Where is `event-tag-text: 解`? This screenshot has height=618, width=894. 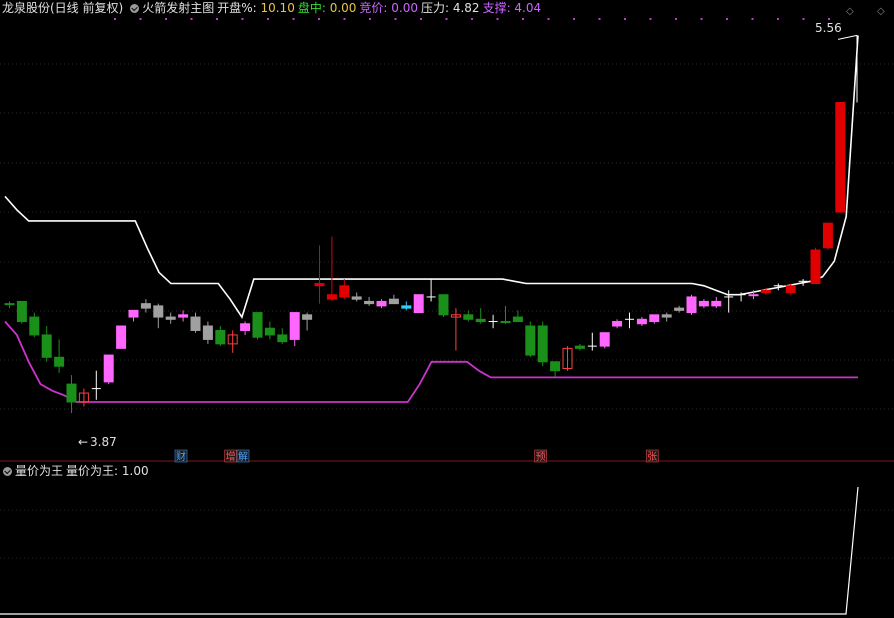
event-tag-text: 解 is located at coordinates (243, 456).